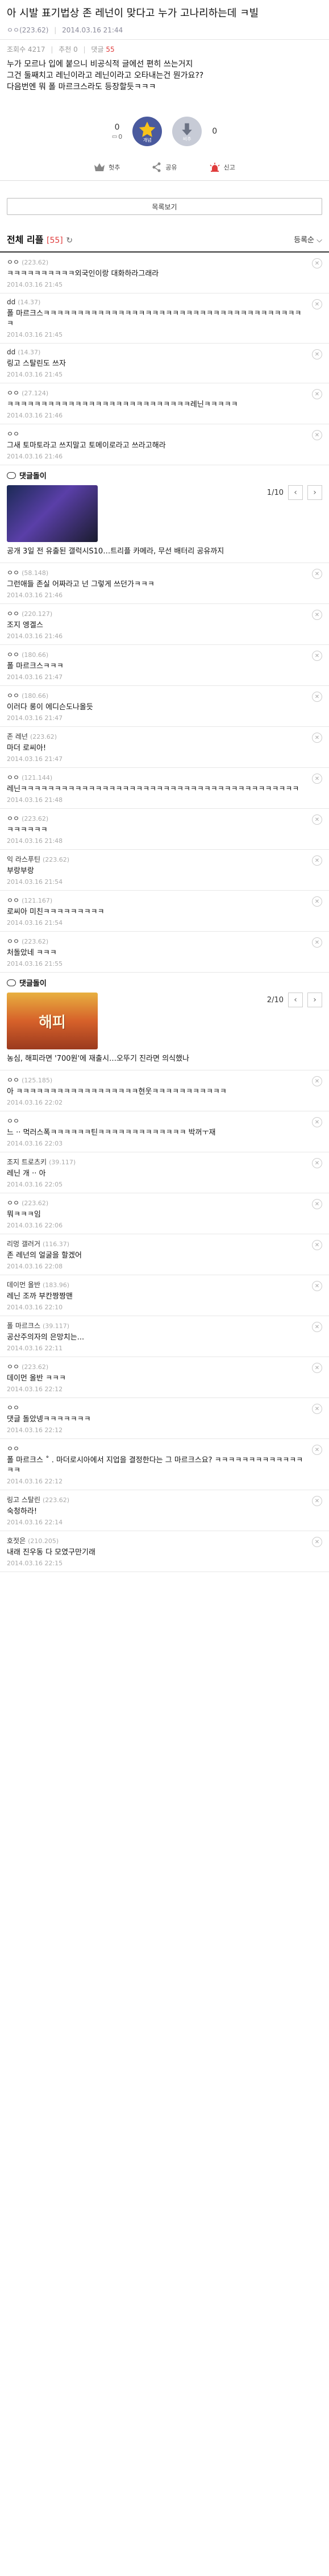 This screenshot has height=2576, width=329. Describe the element at coordinates (117, 127) in the screenshot. I see `upvote-count: 0` at that location.